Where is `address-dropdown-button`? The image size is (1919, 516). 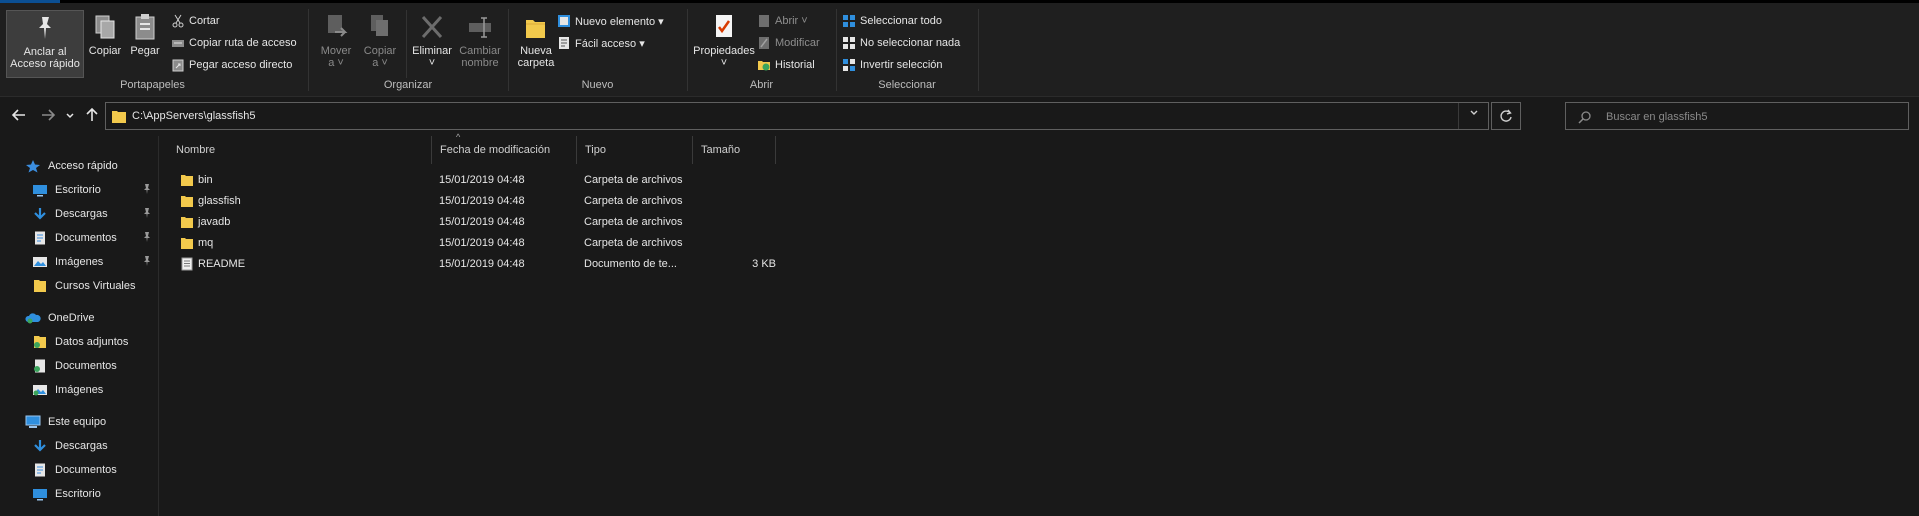 address-dropdown-button is located at coordinates (1473, 116).